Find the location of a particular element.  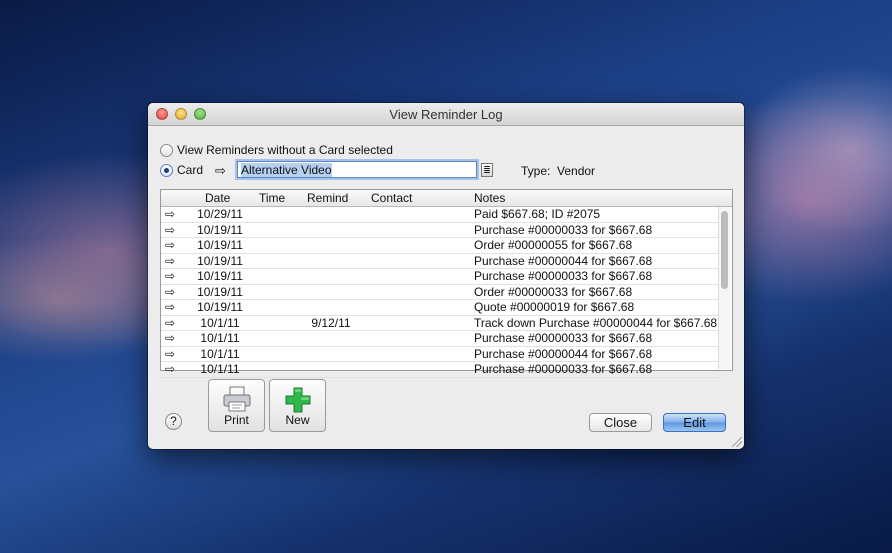

column-time: Time is located at coordinates (272, 198).